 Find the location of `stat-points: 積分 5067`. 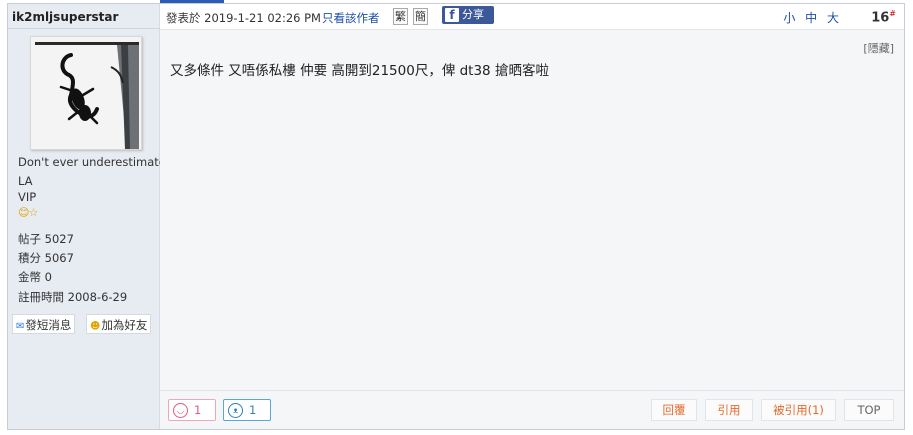

stat-points: 積分 5067 is located at coordinates (46, 258).